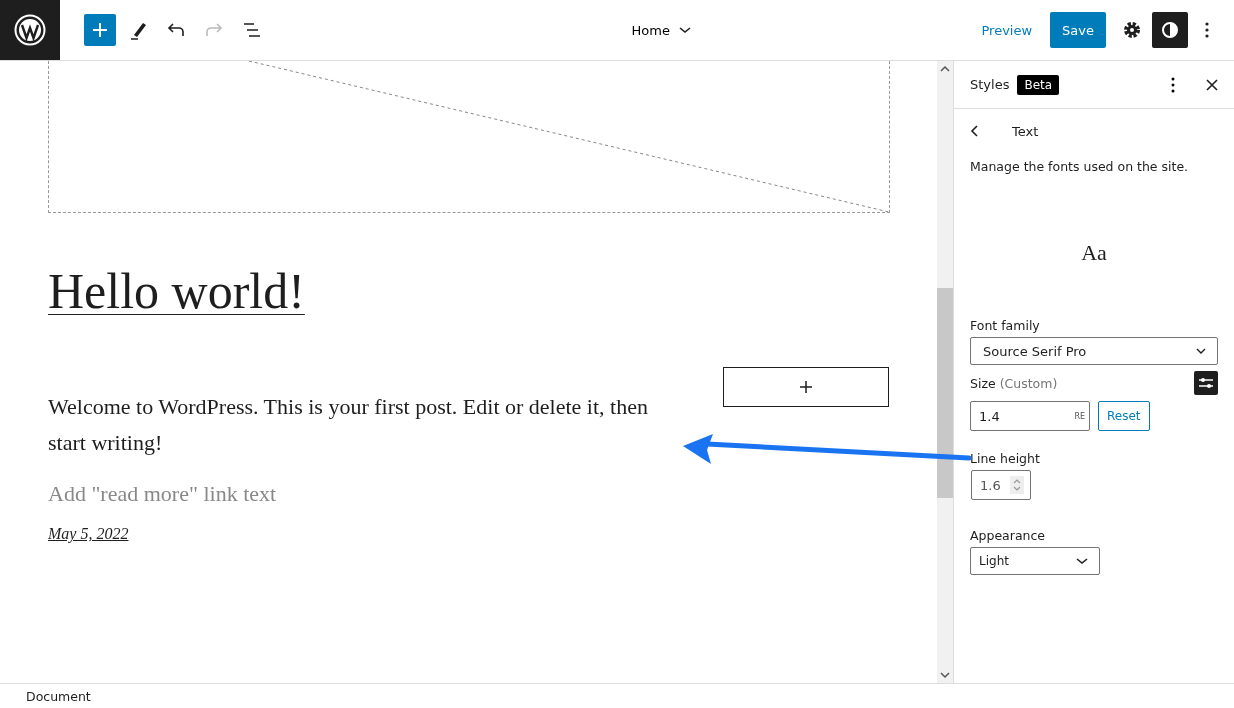 The height and width of the screenshot is (708, 1234). I want to click on description: Manage the fonts used on the site., so click(1079, 166).